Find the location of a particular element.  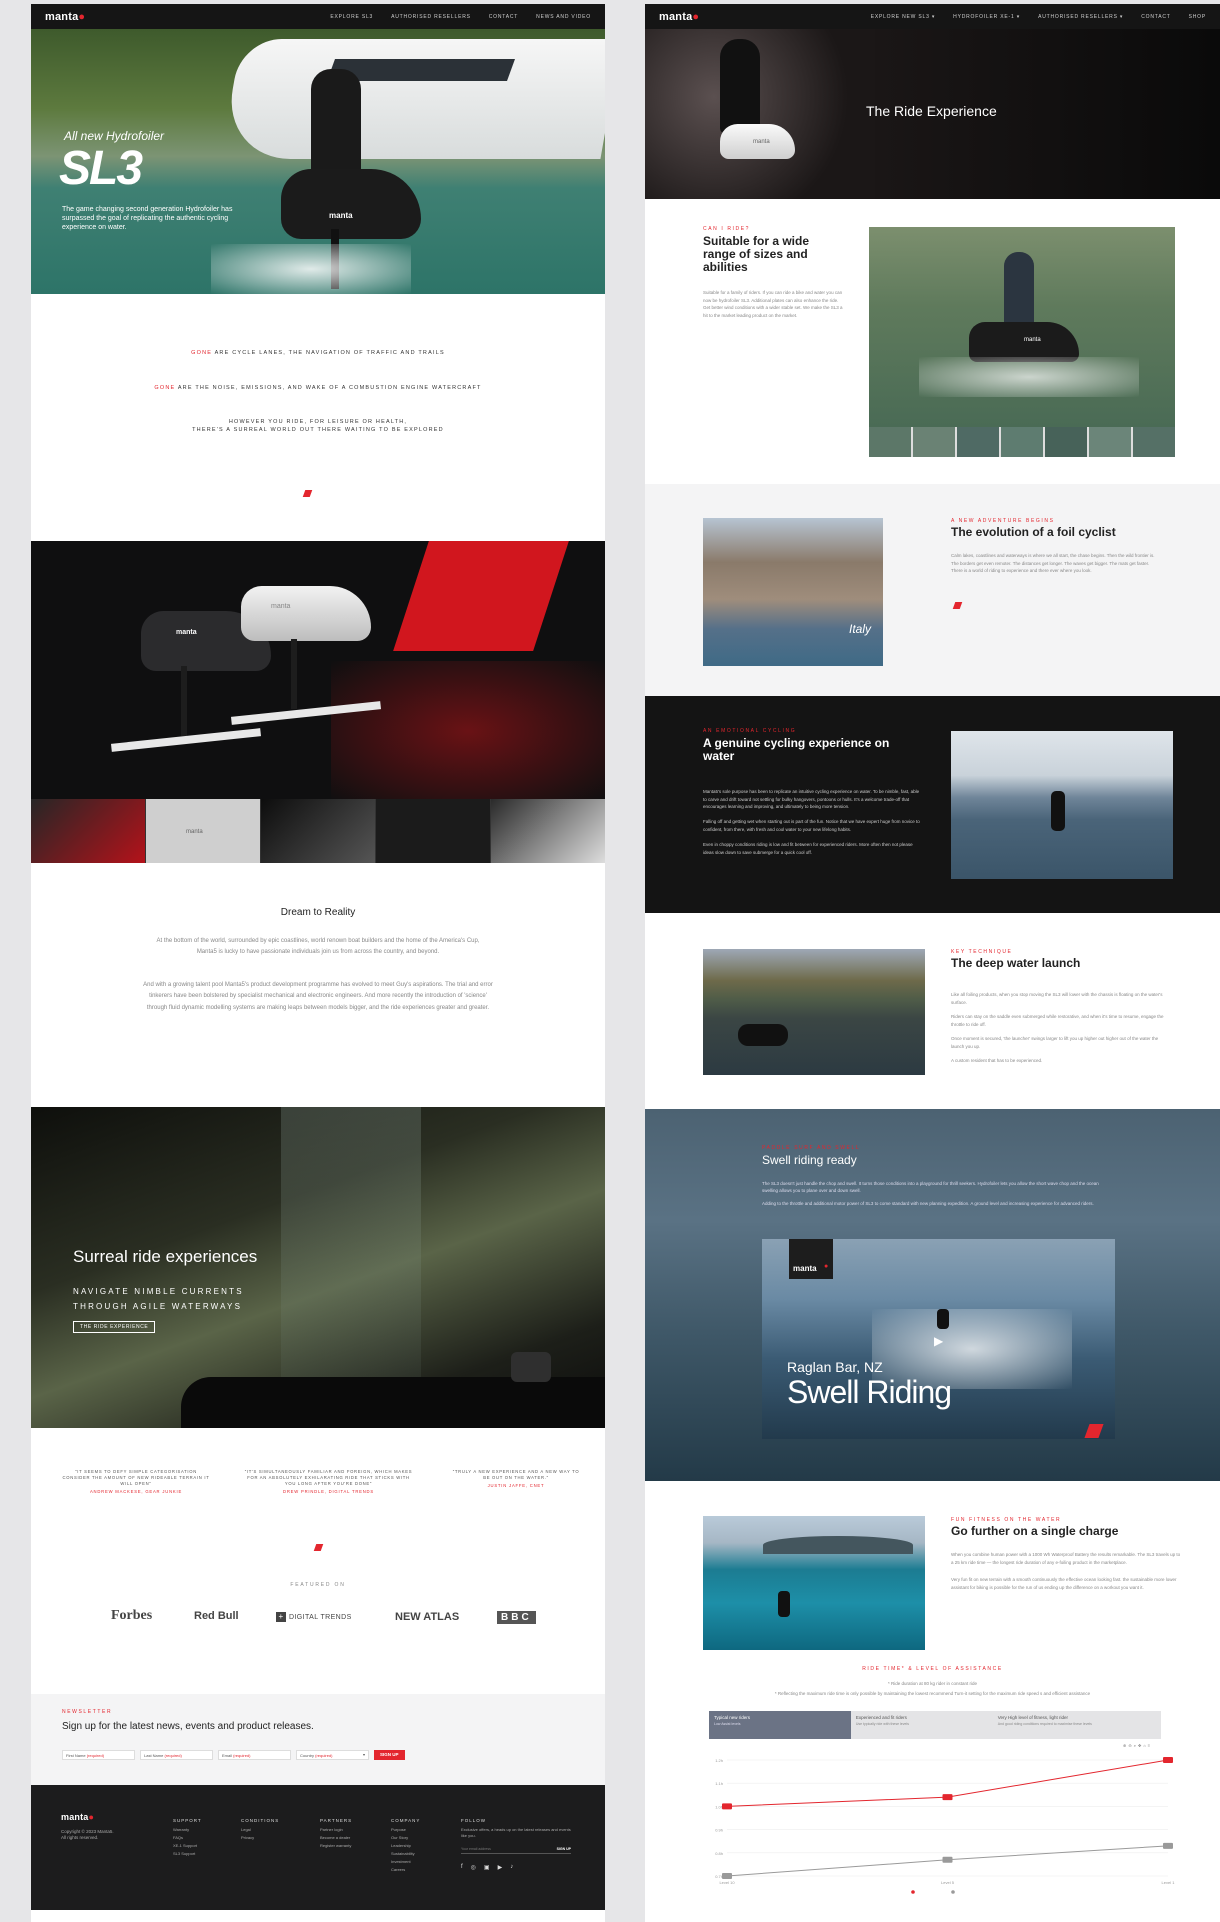

footer-link: Purpose is located at coordinates (405, 1829).